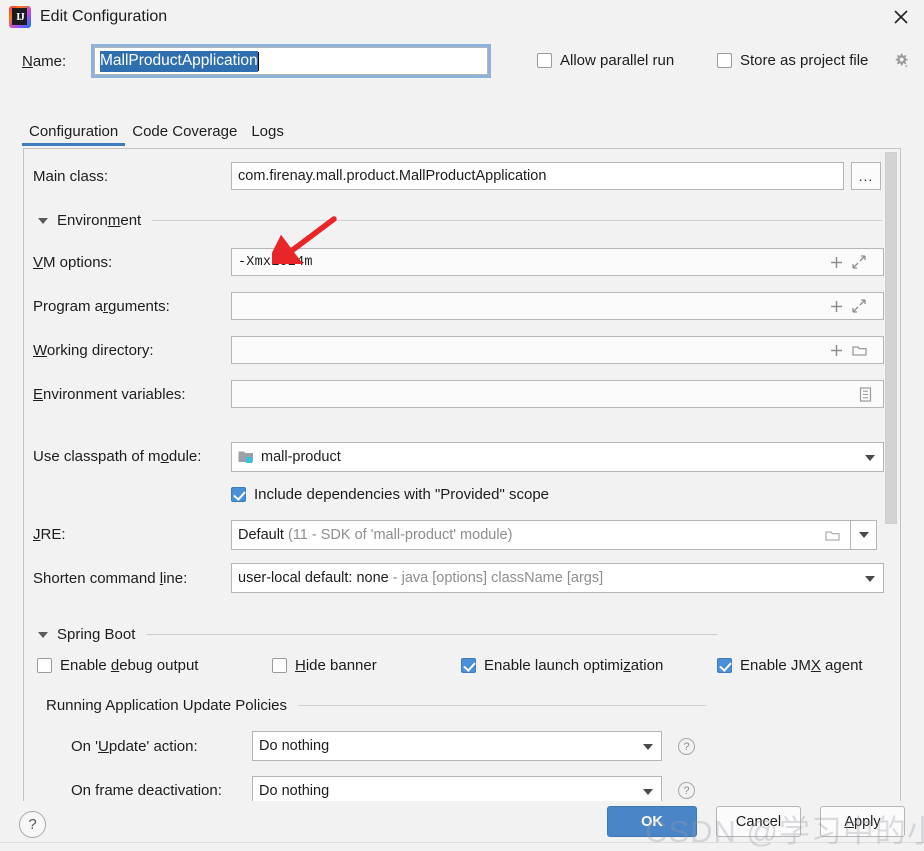  What do you see at coordinates (462, 842) in the screenshot?
I see `footer-divider` at bounding box center [462, 842].